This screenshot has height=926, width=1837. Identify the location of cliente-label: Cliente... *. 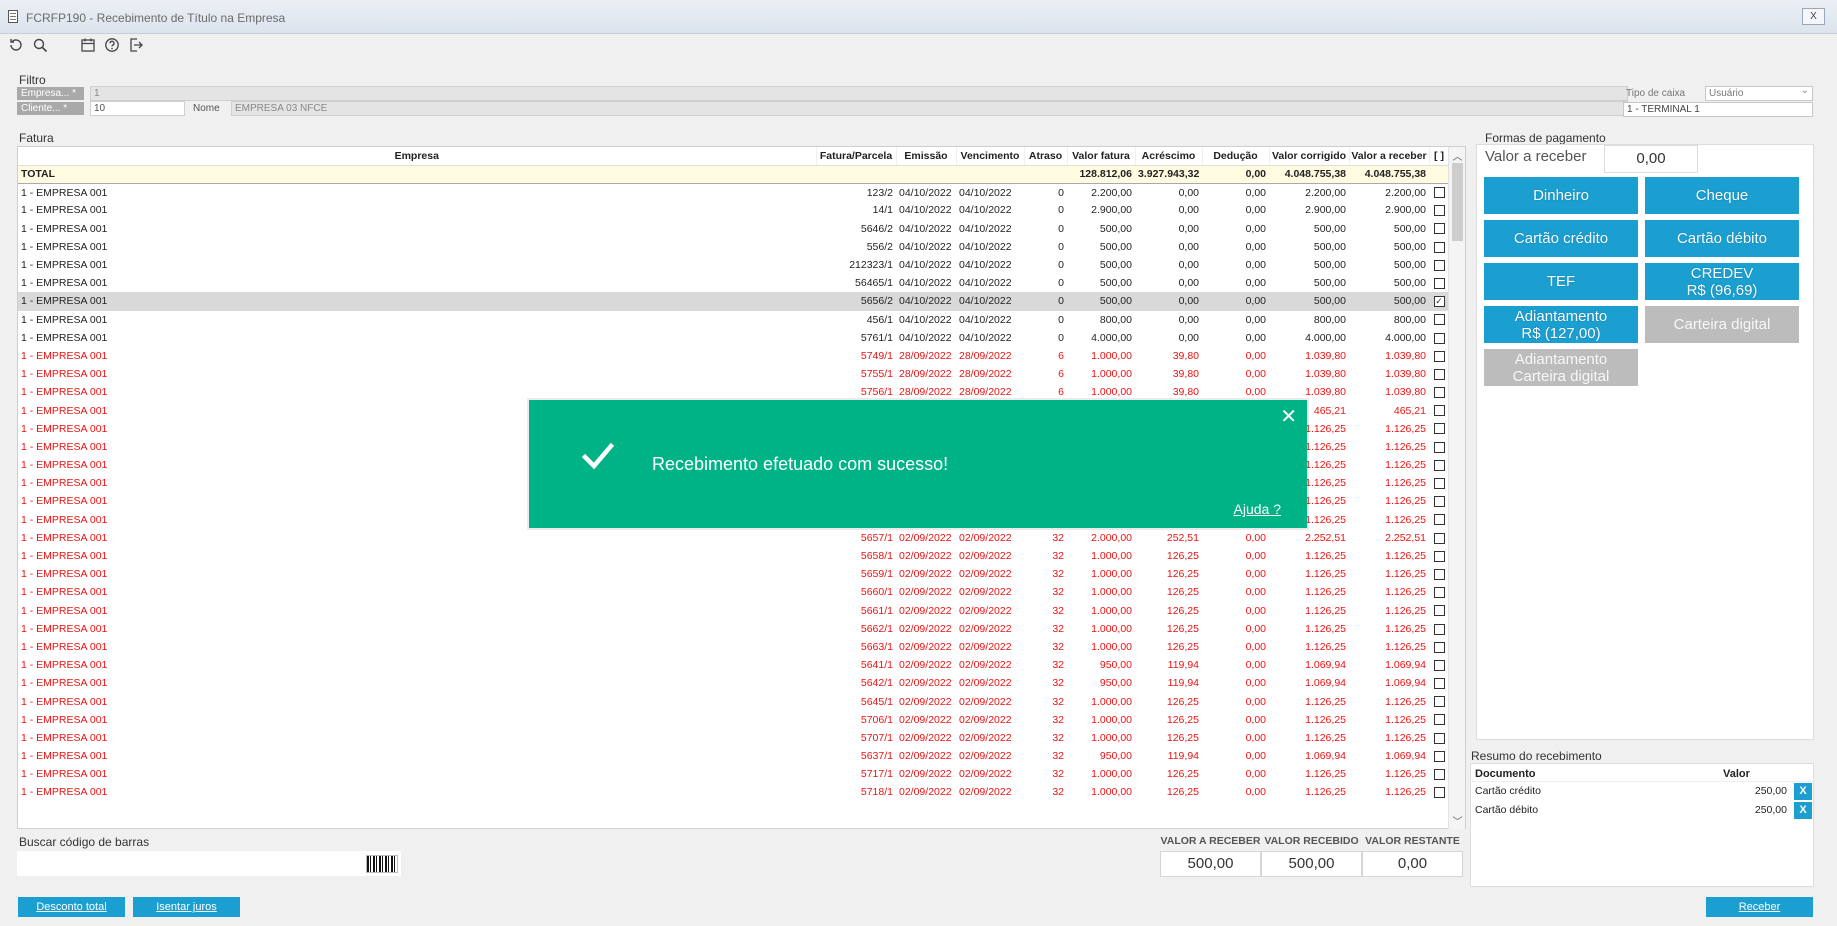
(50, 108).